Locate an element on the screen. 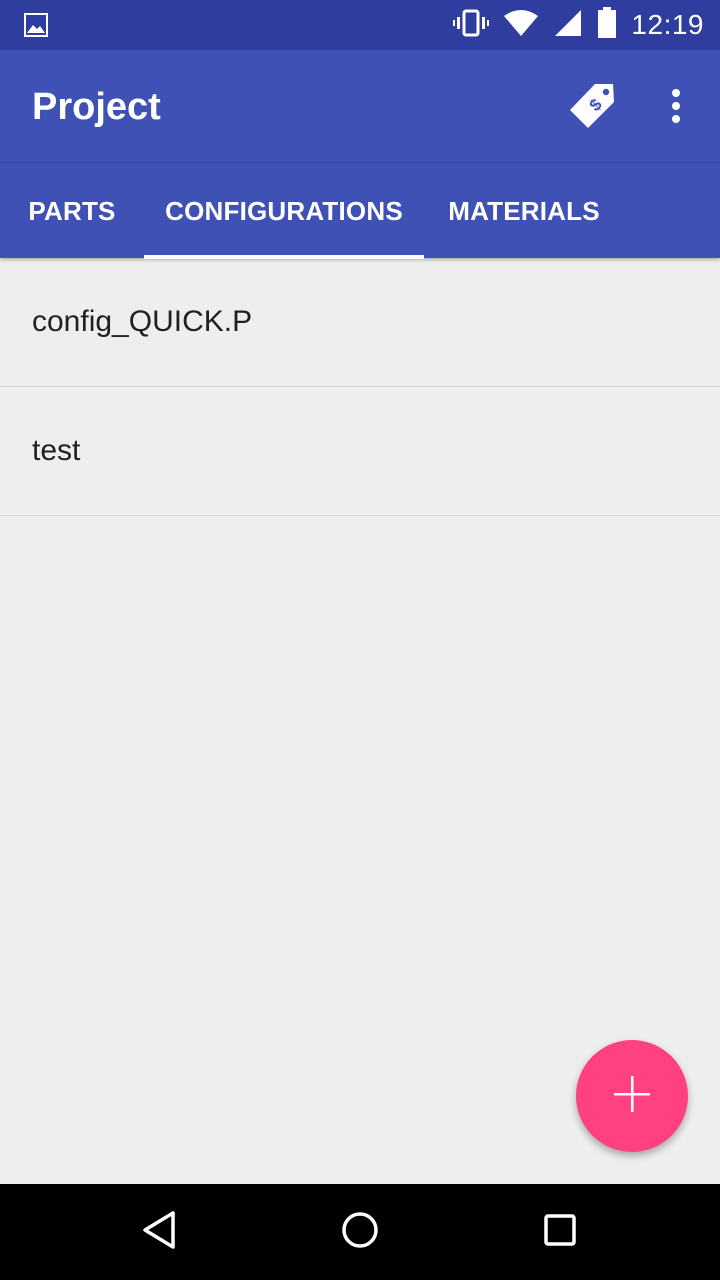 This screenshot has height=1280, width=720. back-button is located at coordinates (160, 1232).